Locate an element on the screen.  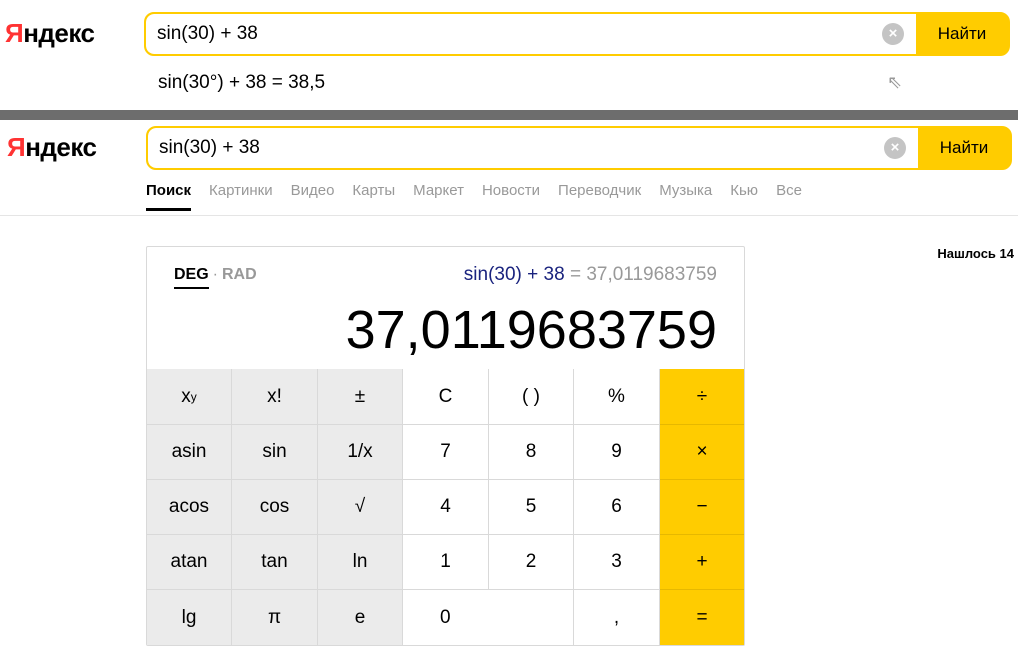
tab-q: Кью is located at coordinates (744, 190).